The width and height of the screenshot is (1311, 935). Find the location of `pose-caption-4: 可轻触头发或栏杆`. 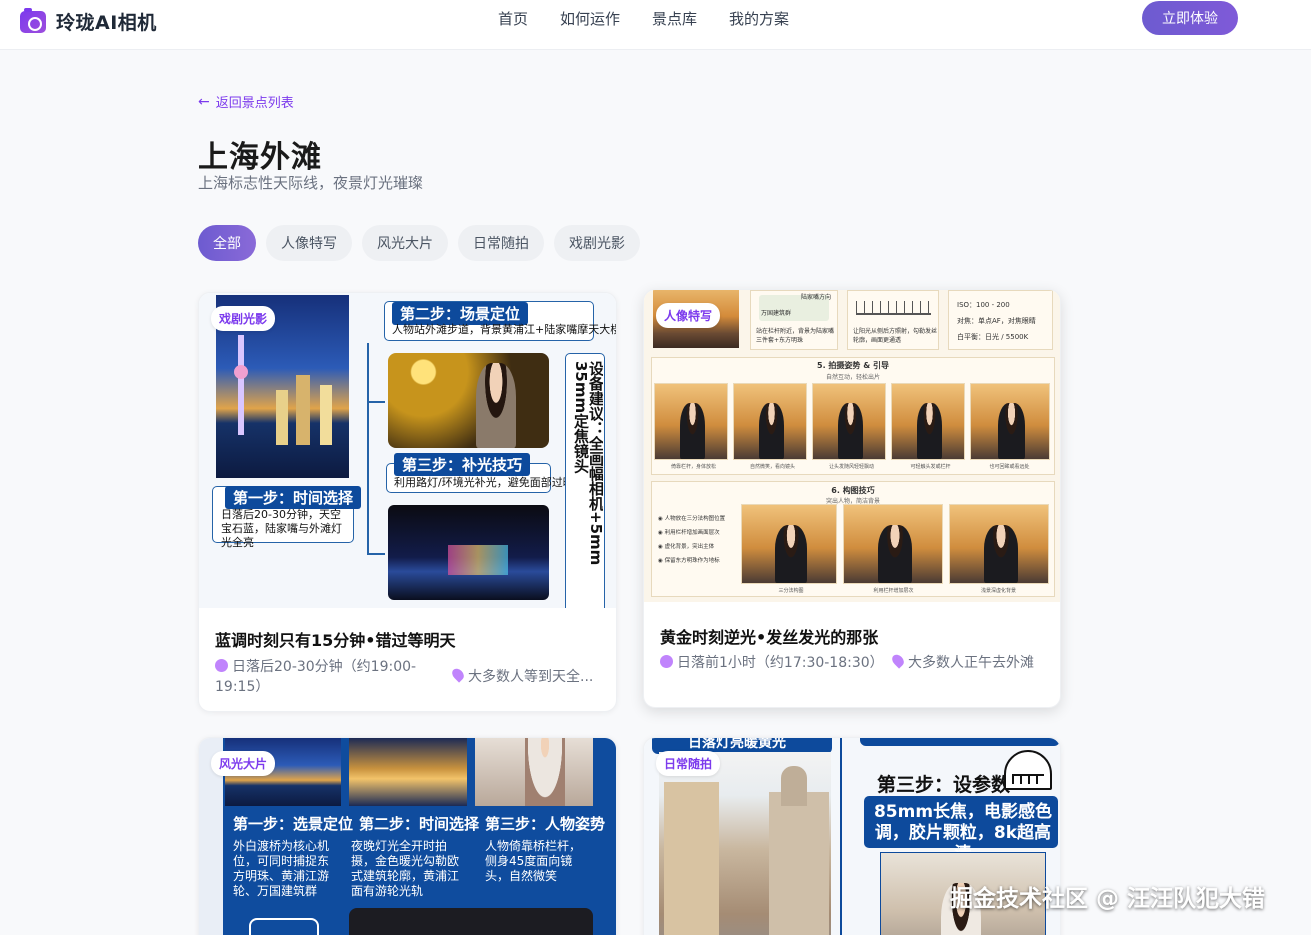

pose-caption-4: 可轻触头发或栏杆 is located at coordinates (930, 467).